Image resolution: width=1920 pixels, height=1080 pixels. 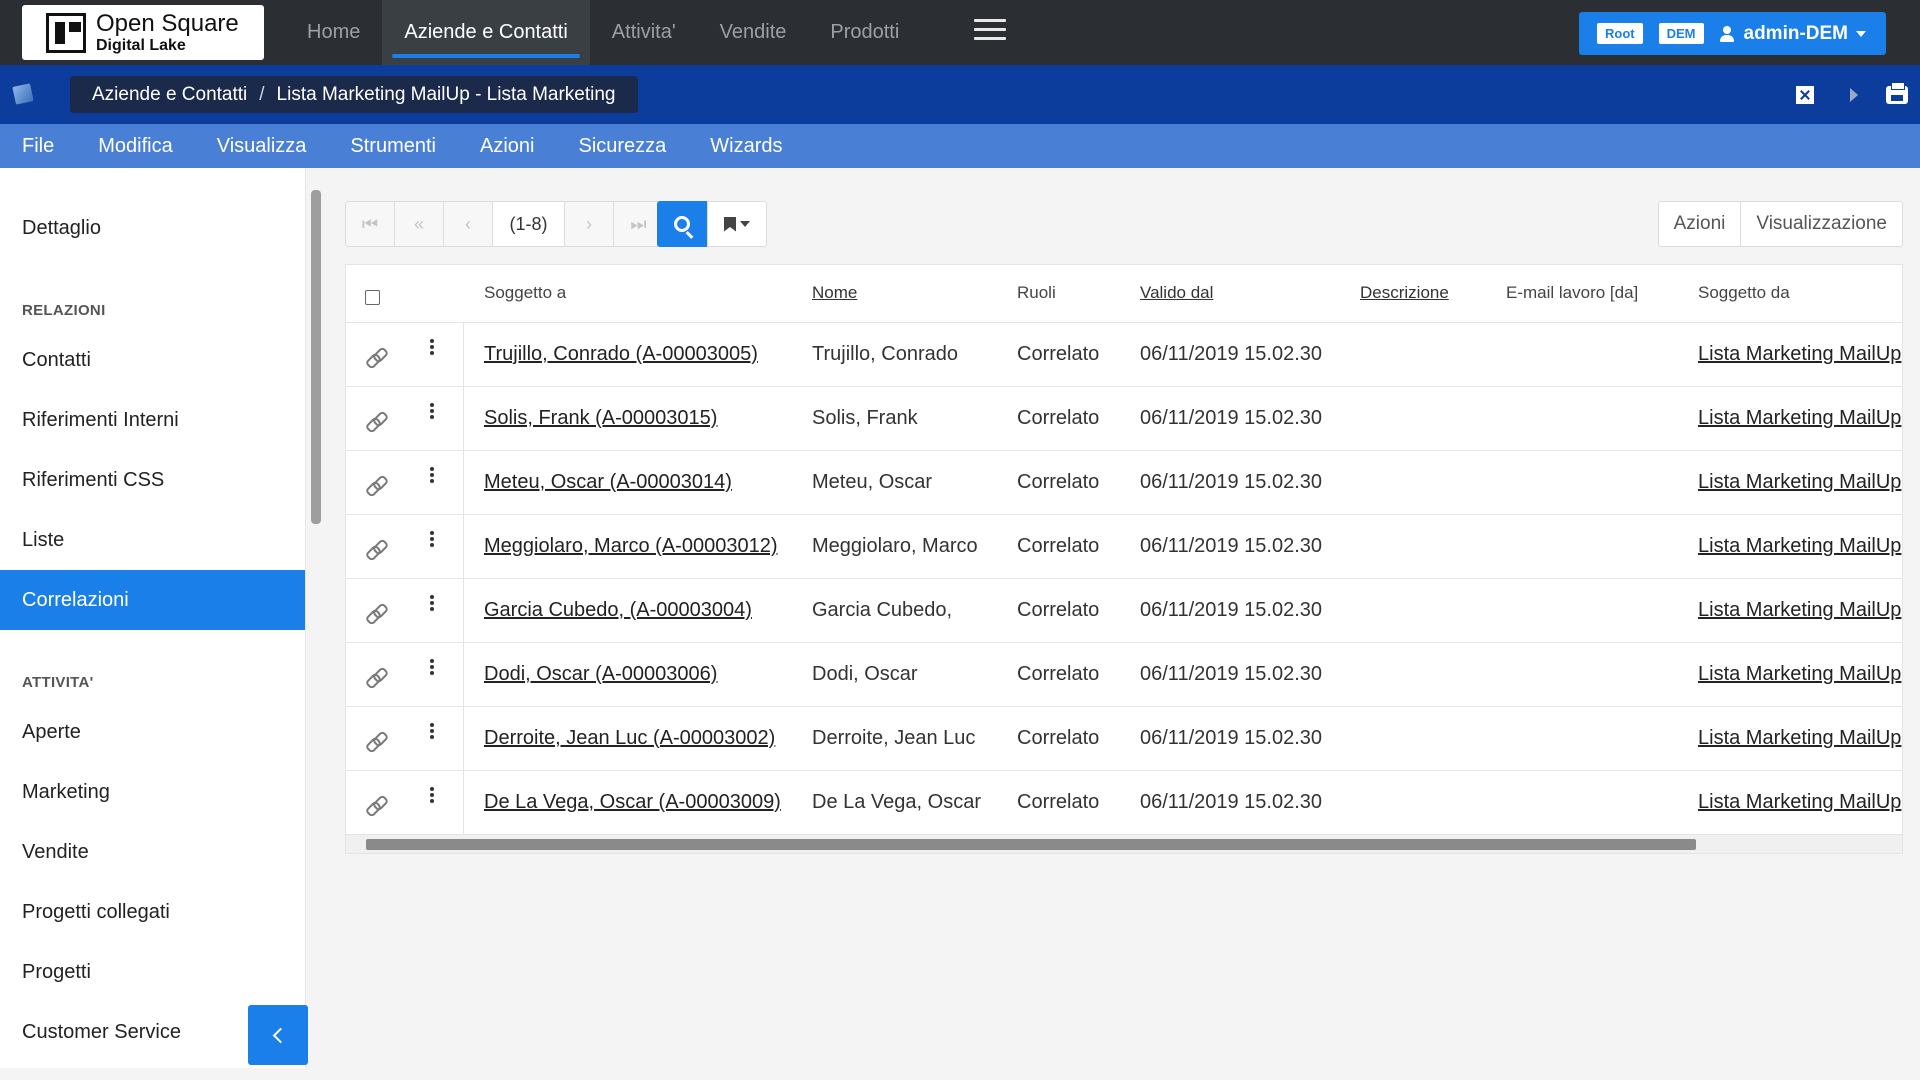 I want to click on cell-soggetto-a: De La Vega, Oscar (A-00003009), so click(x=632, y=802).